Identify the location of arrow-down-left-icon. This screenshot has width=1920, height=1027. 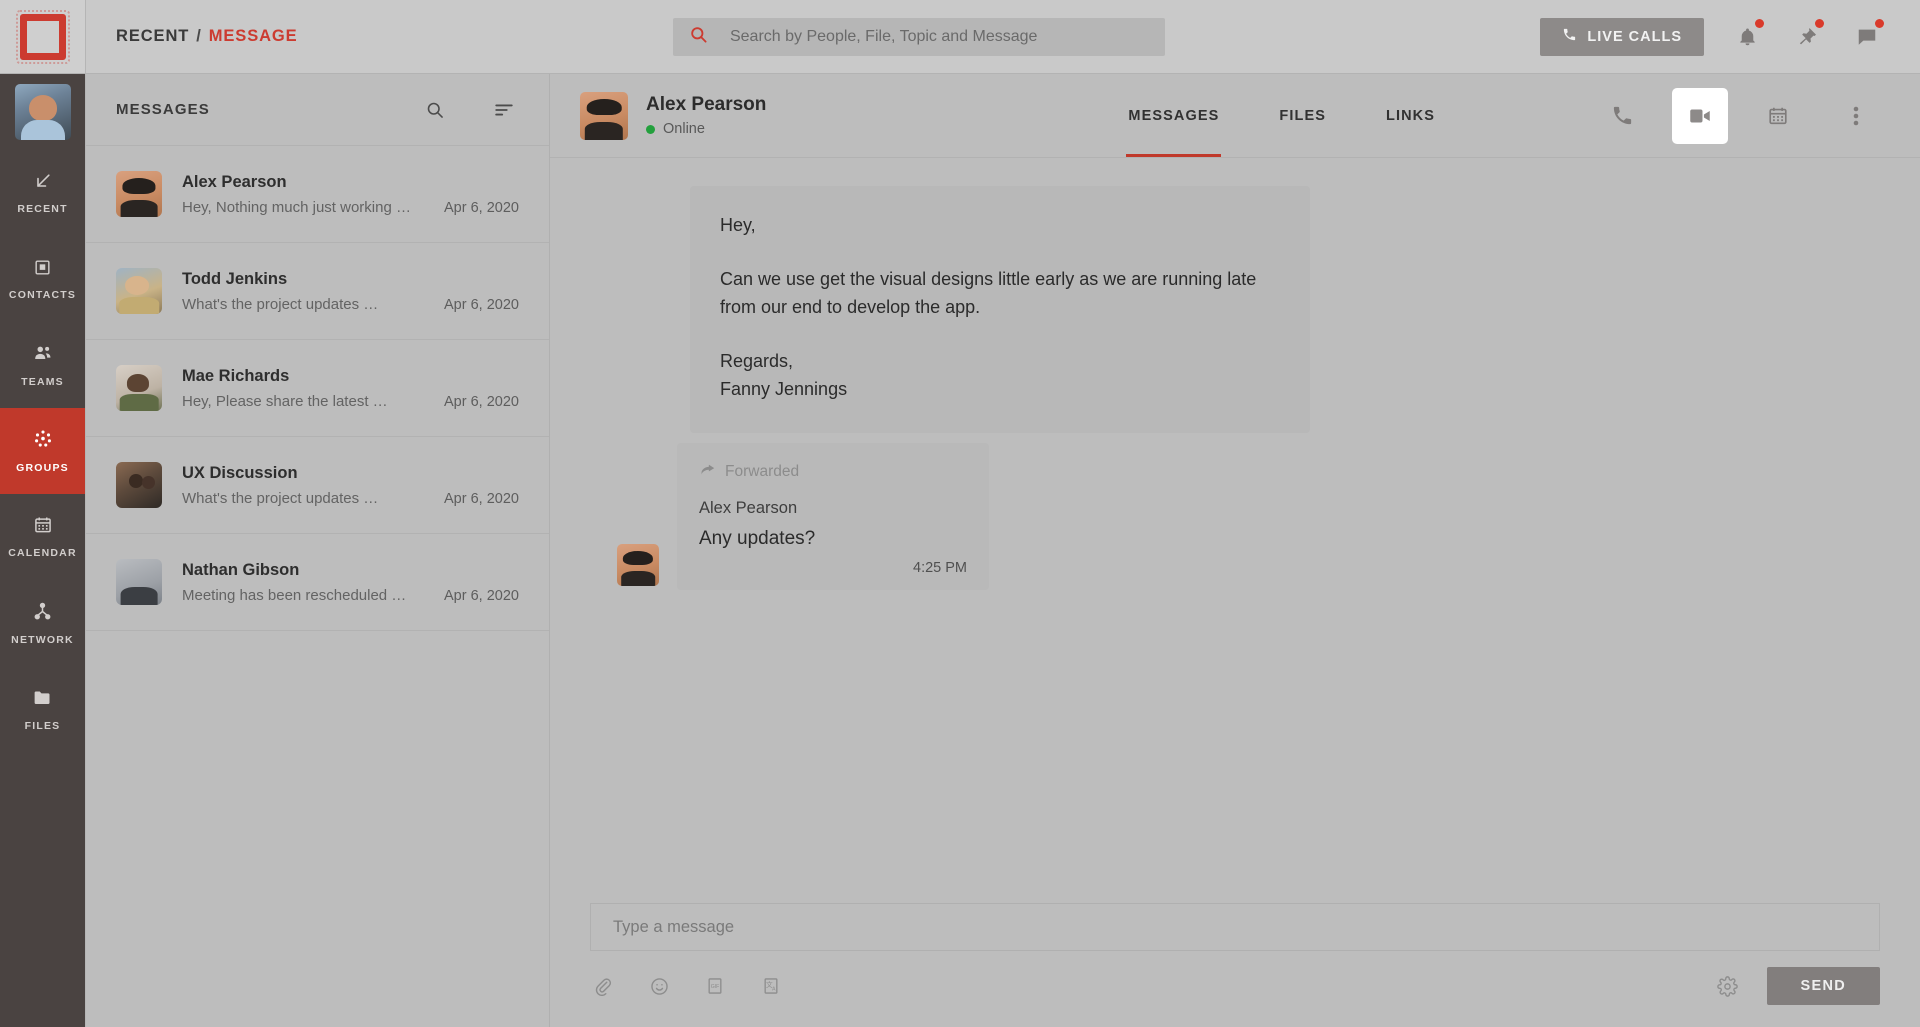
(43, 182).